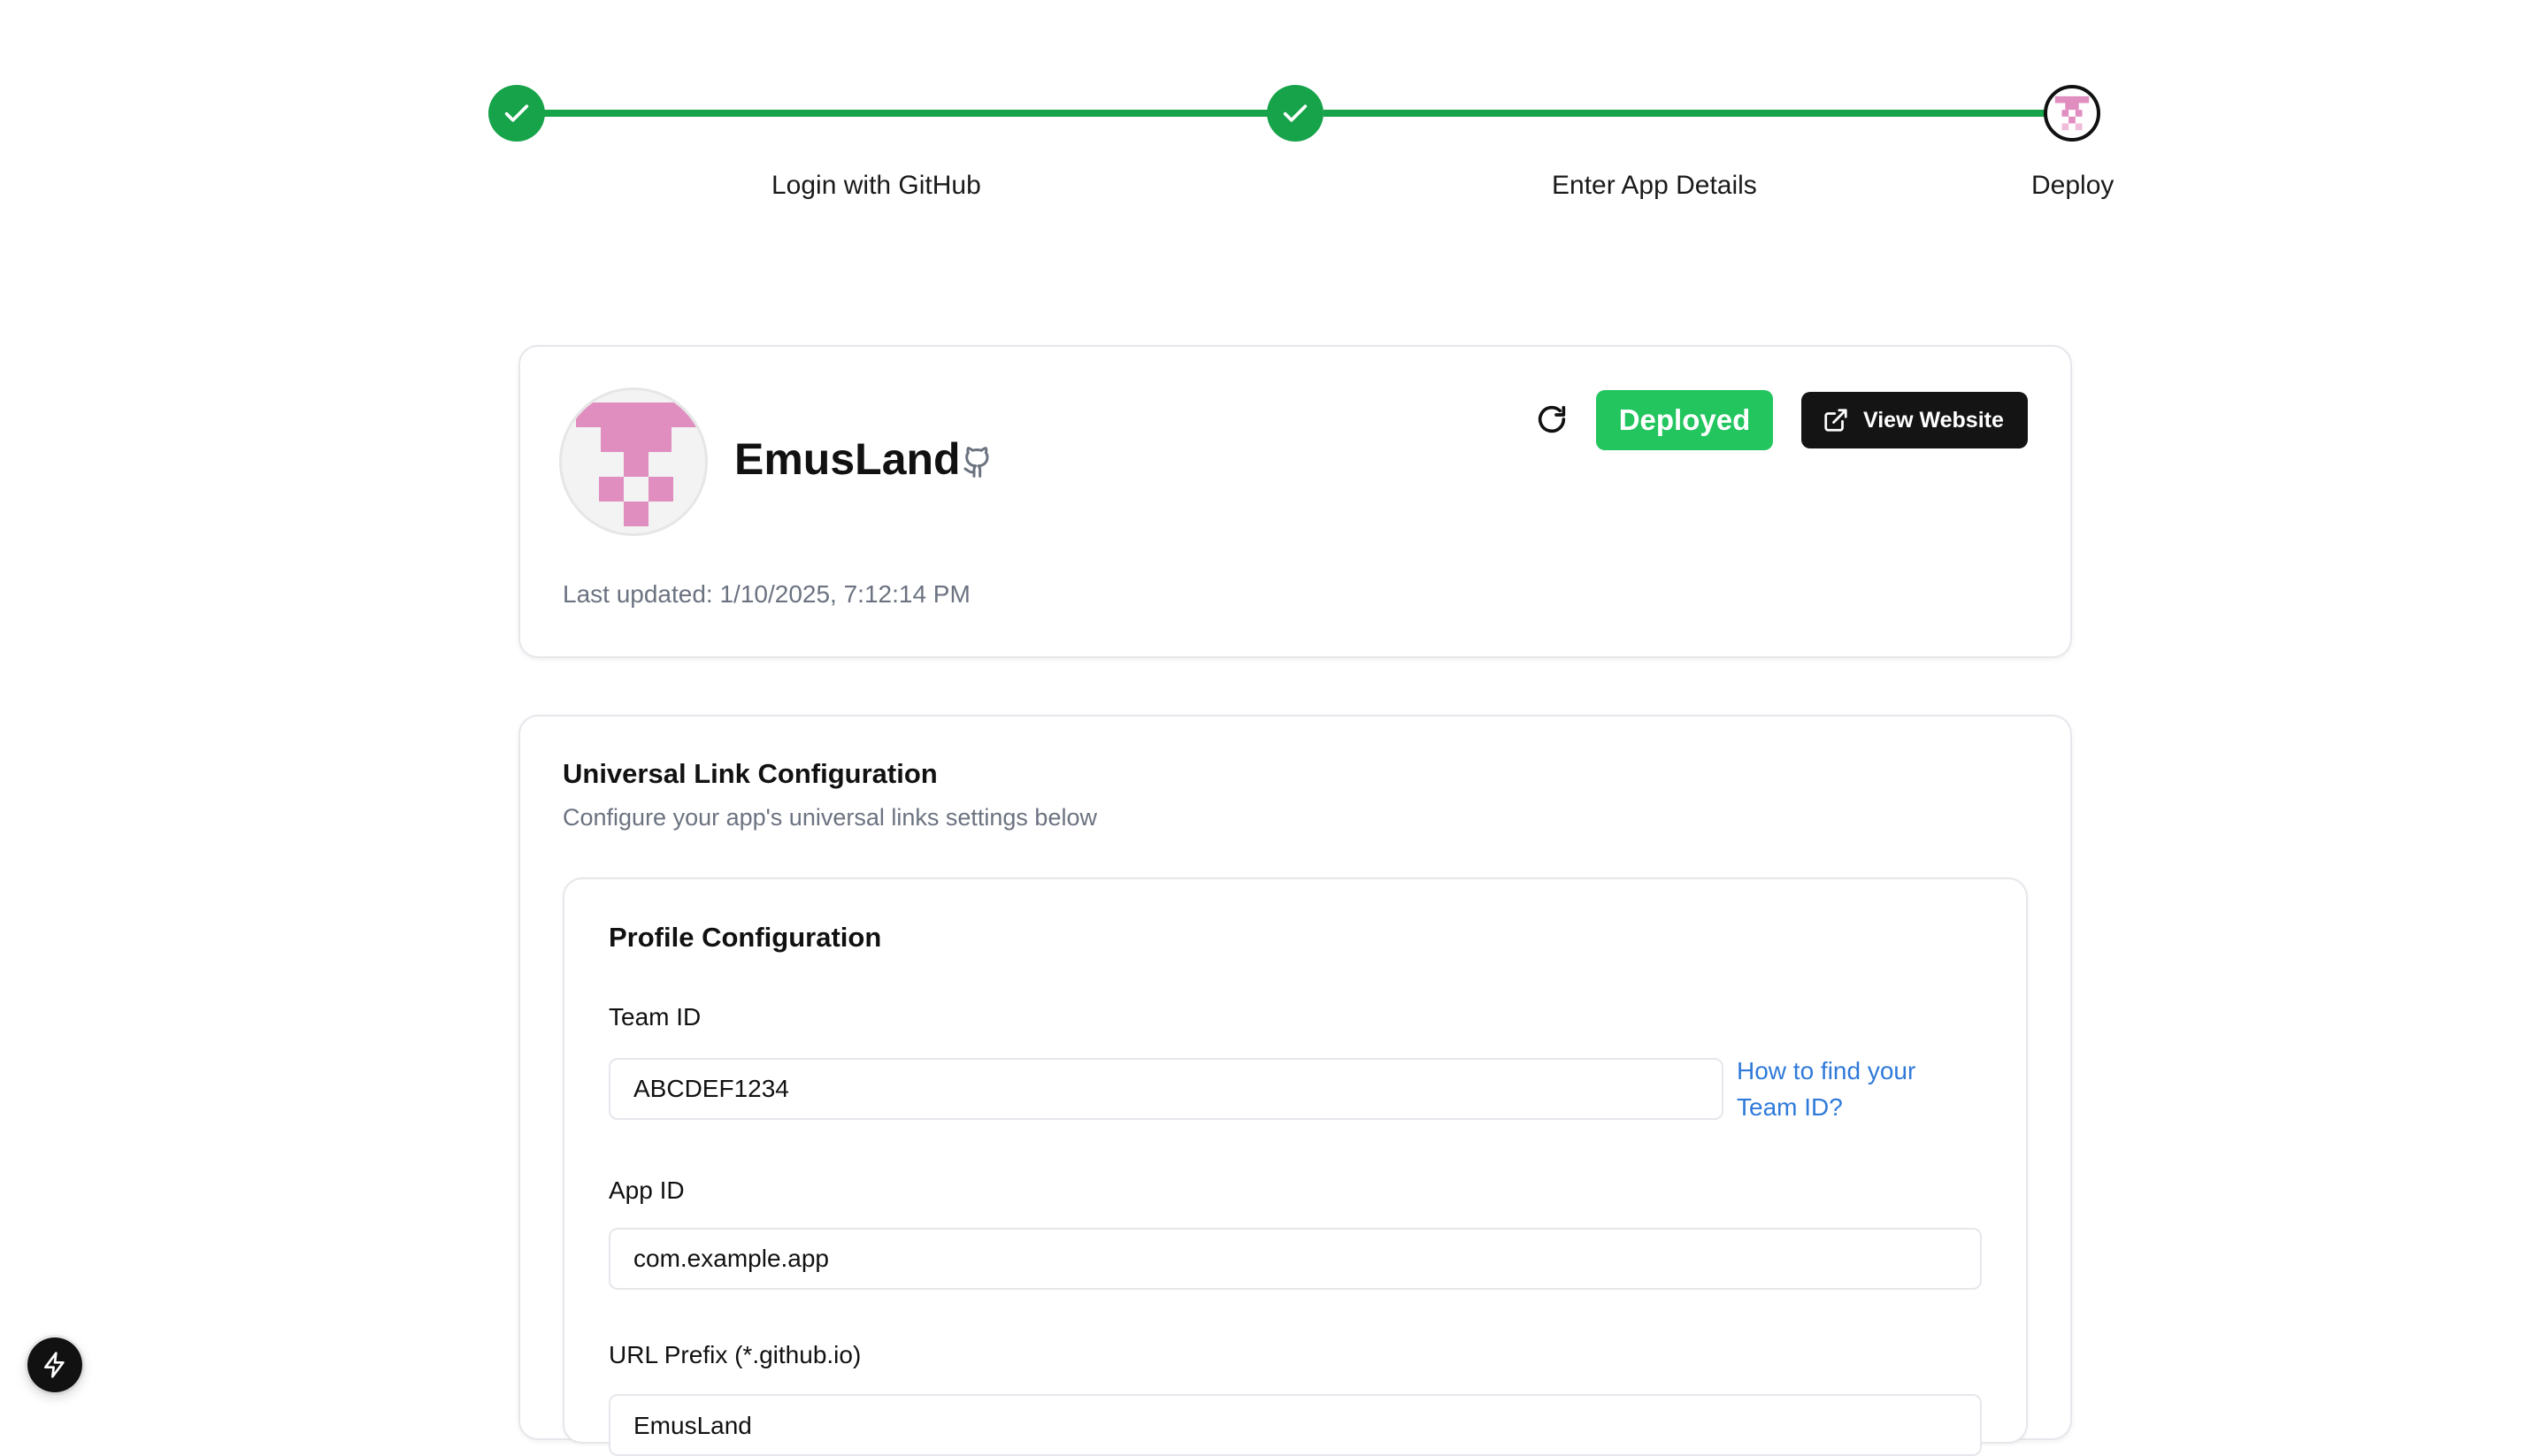 The width and height of the screenshot is (2548, 1456). What do you see at coordinates (745, 938) in the screenshot?
I see `profile-config-title: Profile Configuration` at bounding box center [745, 938].